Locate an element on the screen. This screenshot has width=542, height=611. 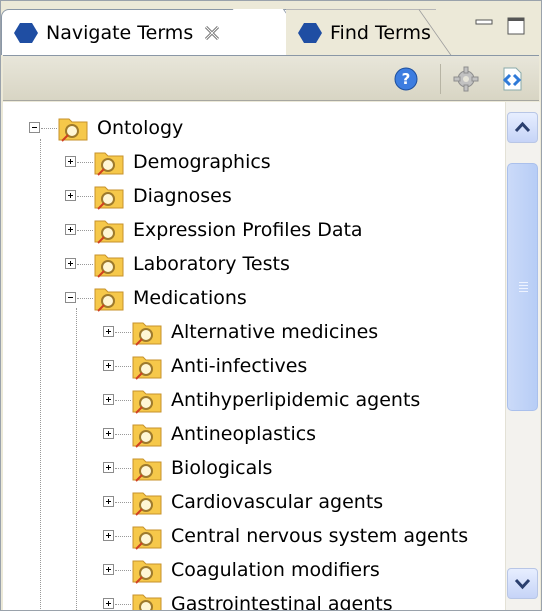
tree-node-label: Ontology is located at coordinates (140, 128).